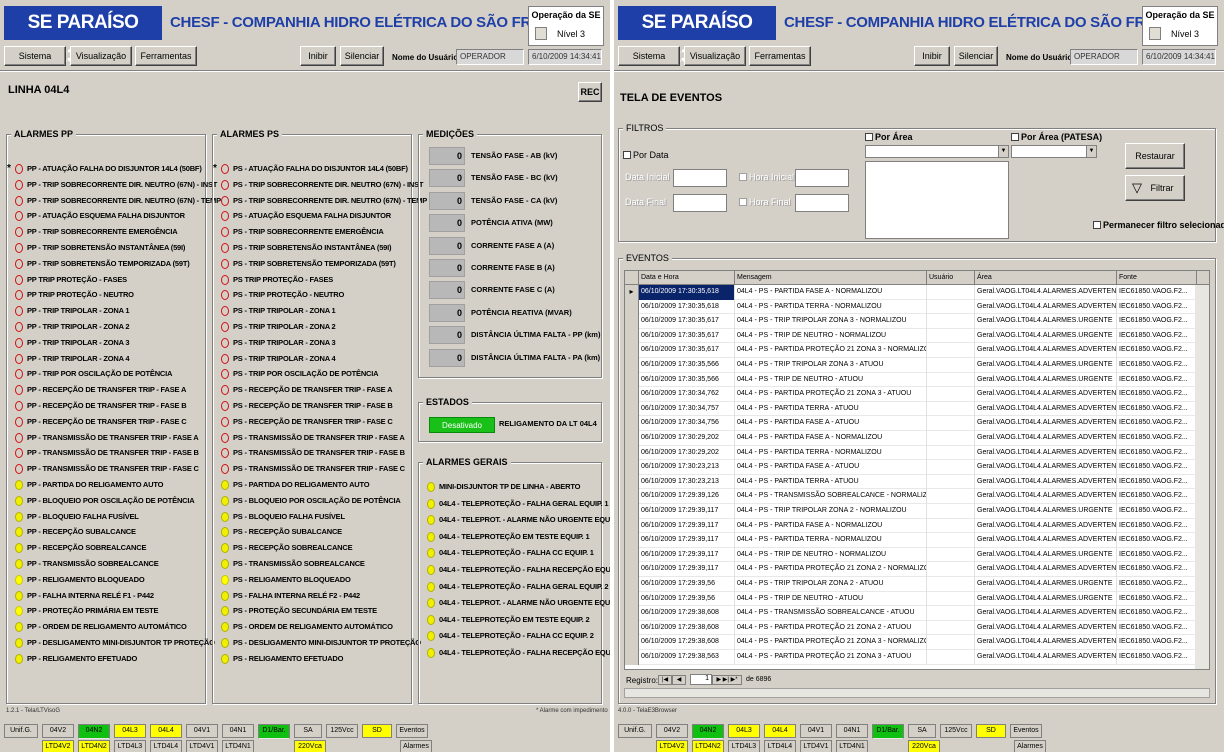  I want to click on status-badge: LTD4N1, so click(852, 746).